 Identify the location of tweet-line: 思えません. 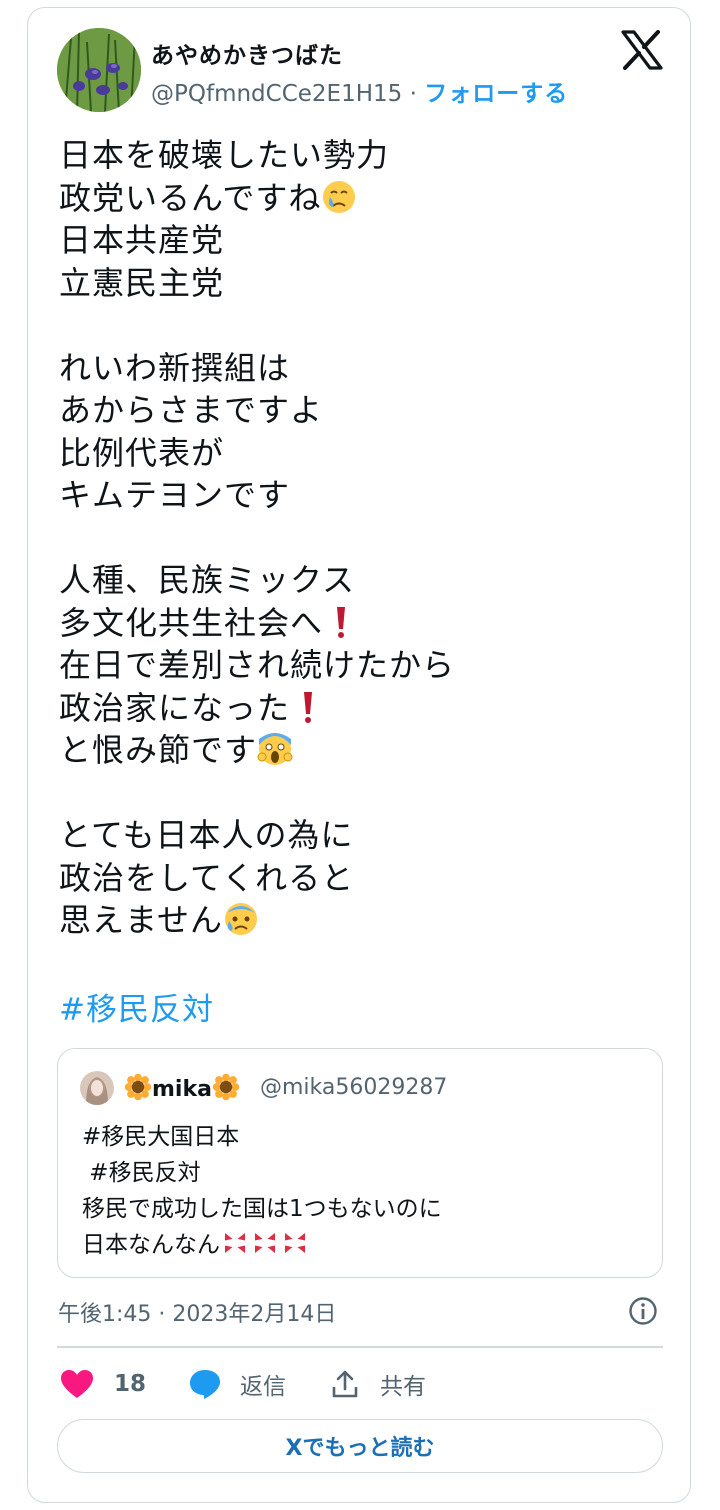
(141, 920).